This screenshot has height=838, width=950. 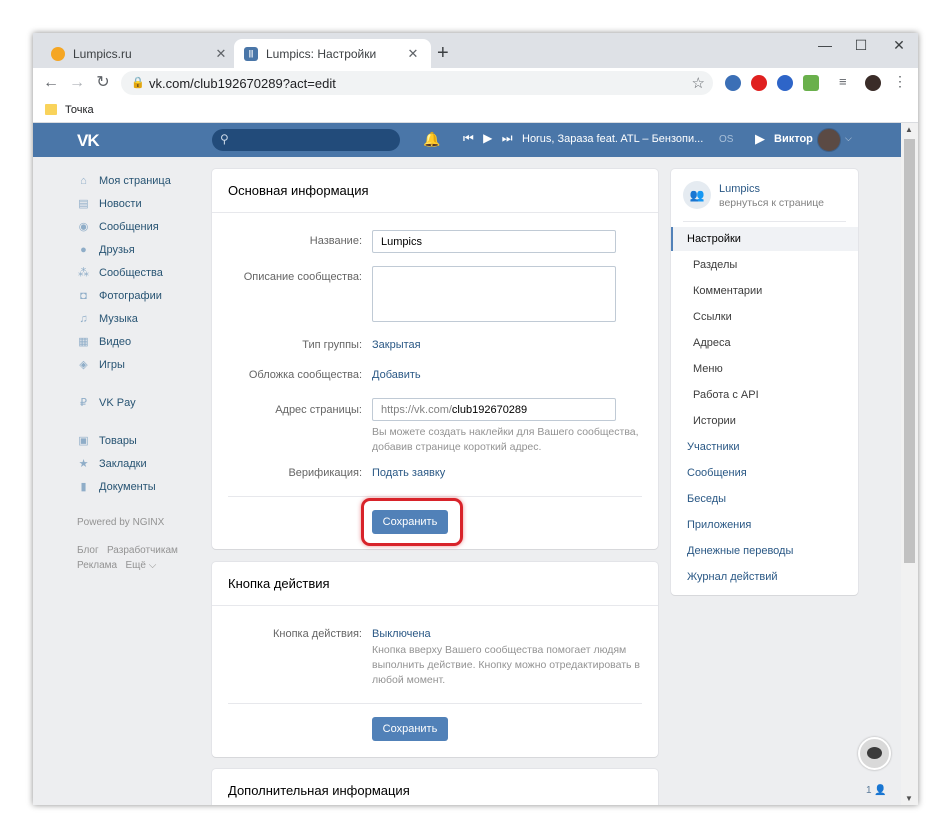 What do you see at coordinates (88, 141) in the screenshot?
I see `vk-logo: VK` at bounding box center [88, 141].